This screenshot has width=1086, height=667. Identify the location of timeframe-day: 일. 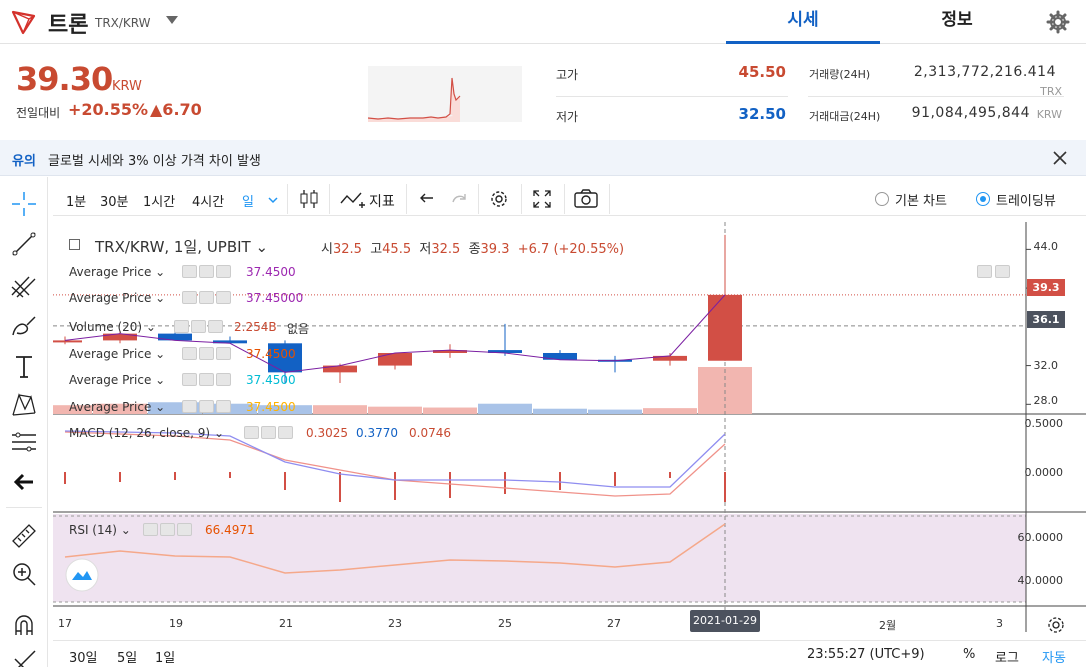
(248, 200).